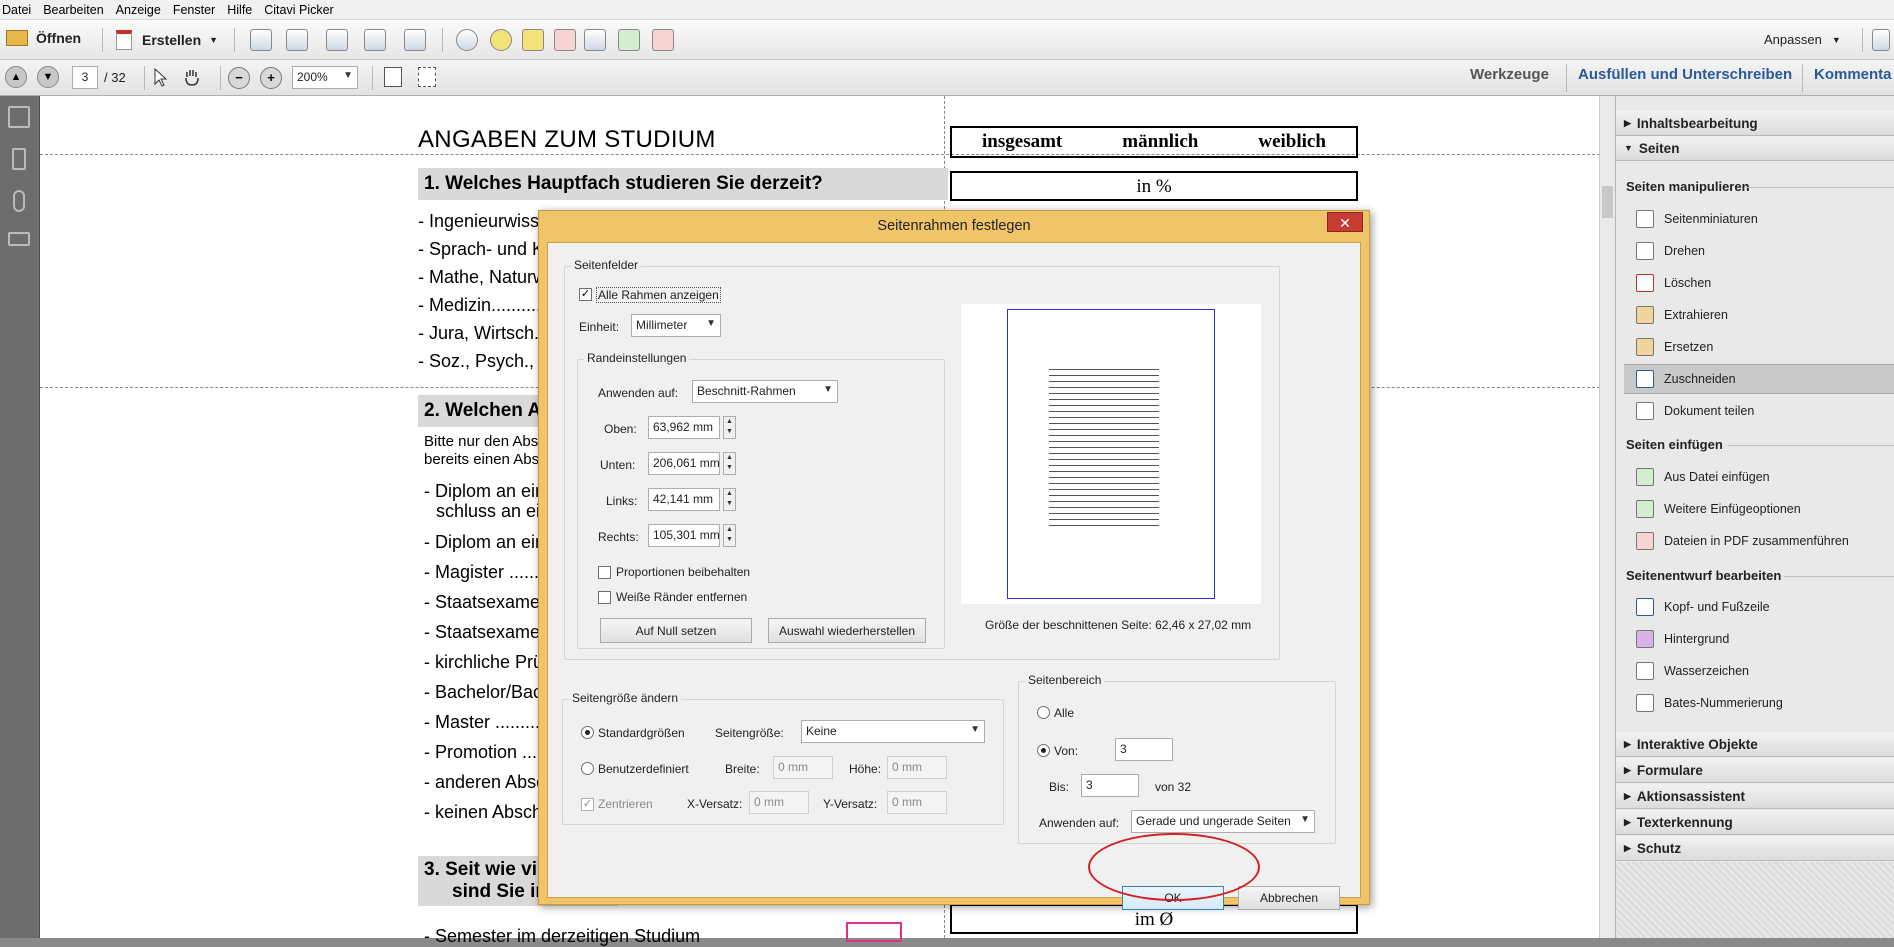 Image resolution: width=1894 pixels, height=947 pixels. I want to click on tool-extract: Extrahieren, so click(1759, 315).